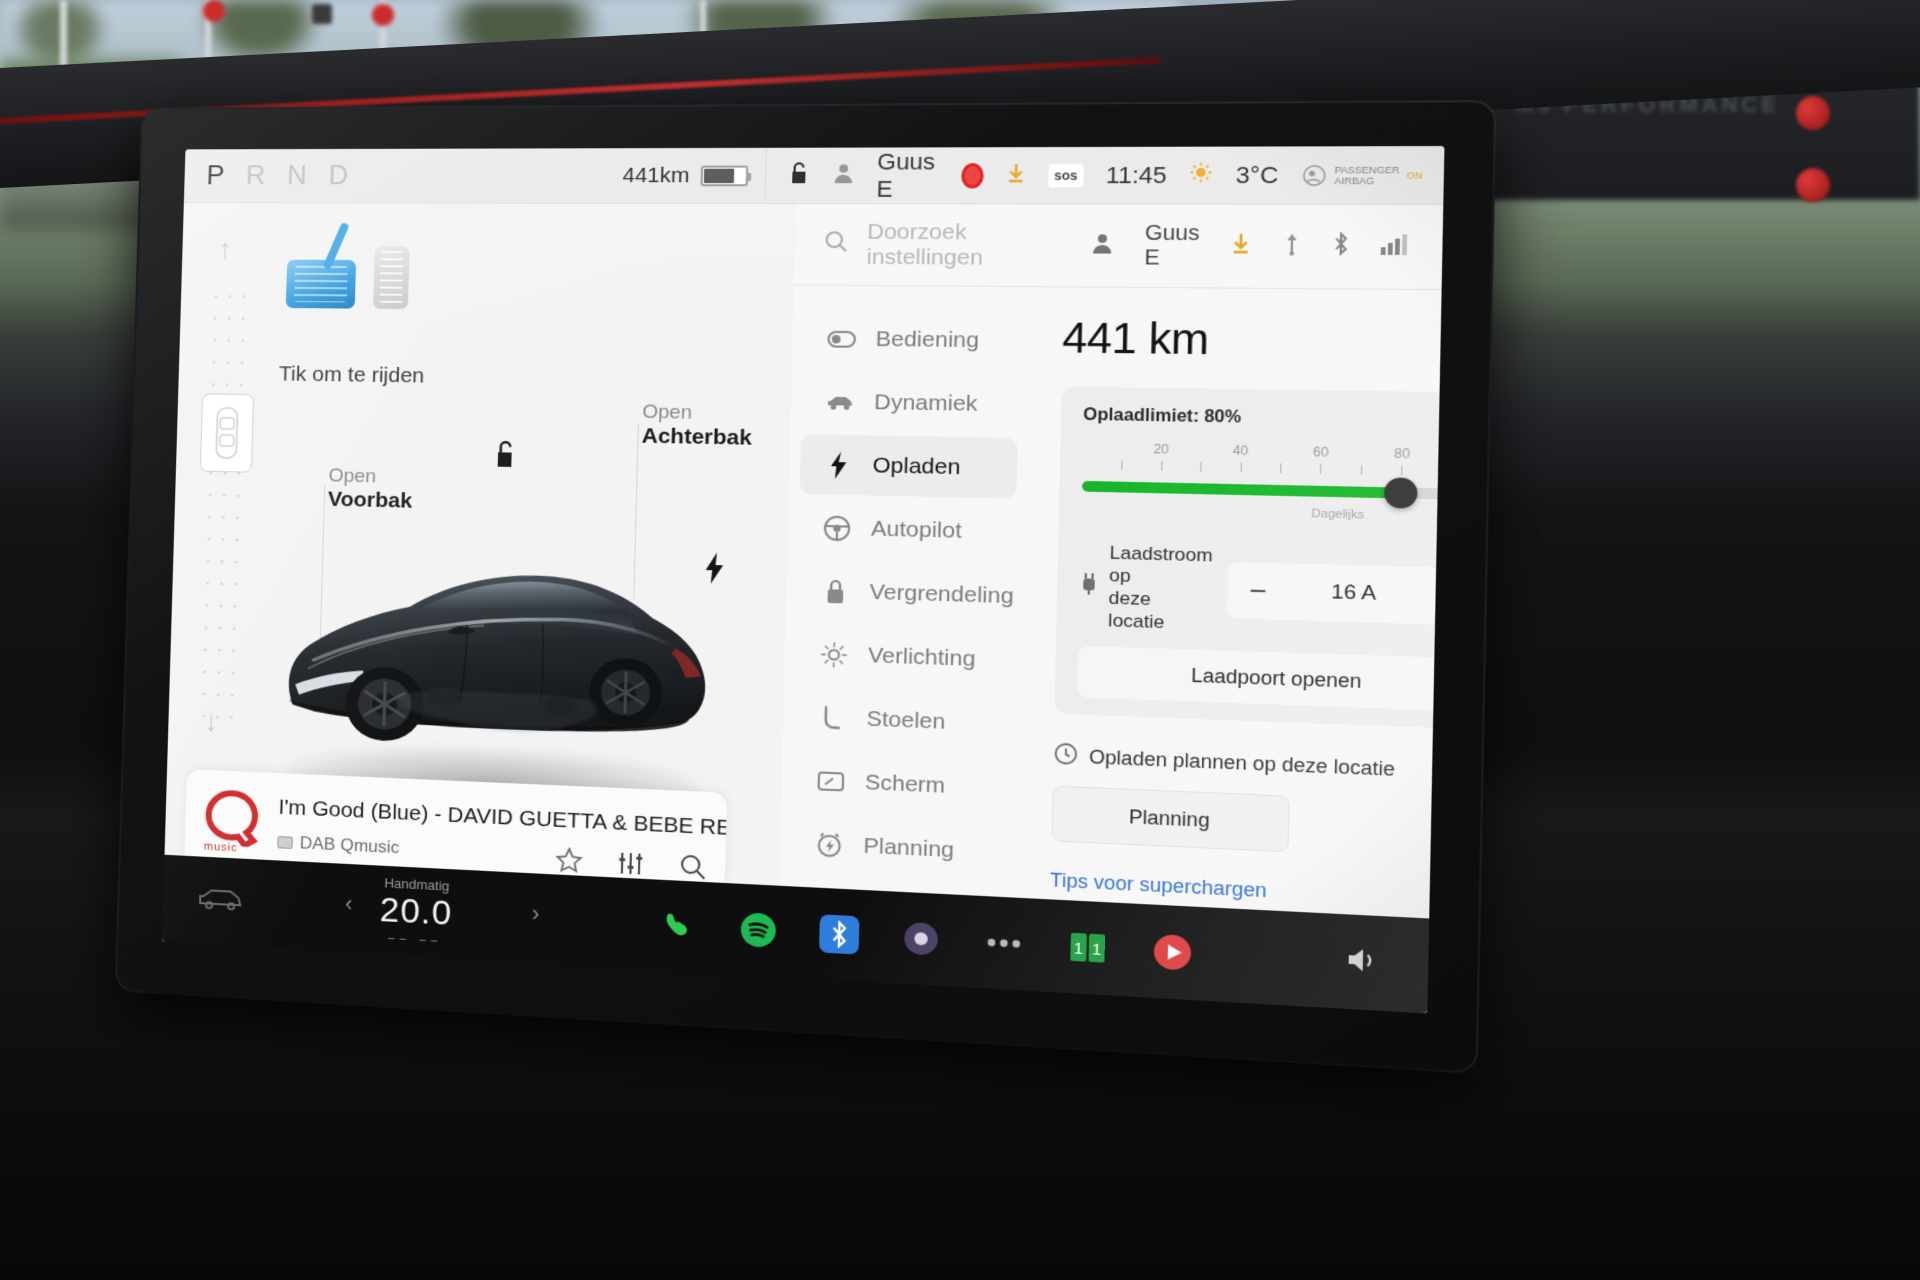  Describe the element at coordinates (1066, 175) in the screenshot. I see `sos-button: sos` at that location.